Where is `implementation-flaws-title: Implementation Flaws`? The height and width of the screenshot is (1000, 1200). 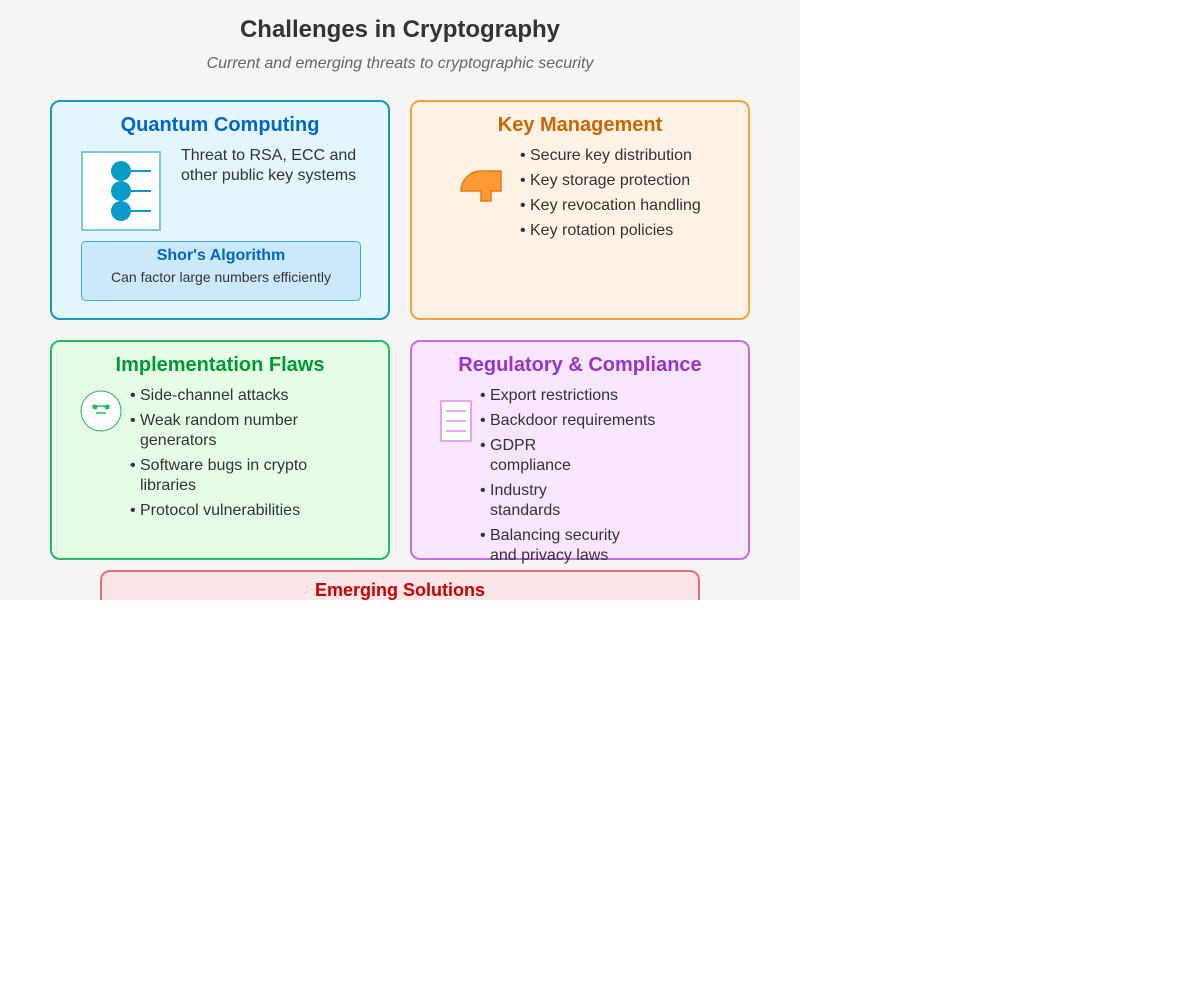
implementation-flaws-title: Implementation Flaws is located at coordinates (220, 365).